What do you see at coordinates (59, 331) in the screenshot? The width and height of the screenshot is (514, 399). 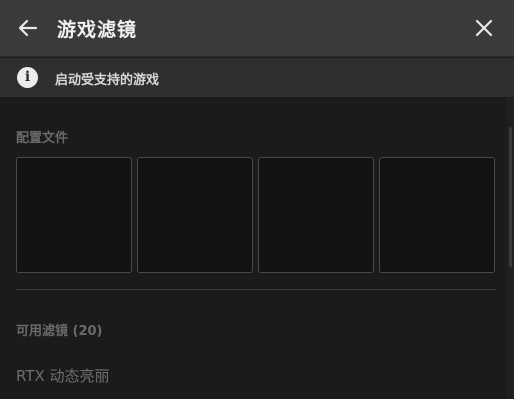 I see `filters-section-label: 可用滤镜 (20)` at bounding box center [59, 331].